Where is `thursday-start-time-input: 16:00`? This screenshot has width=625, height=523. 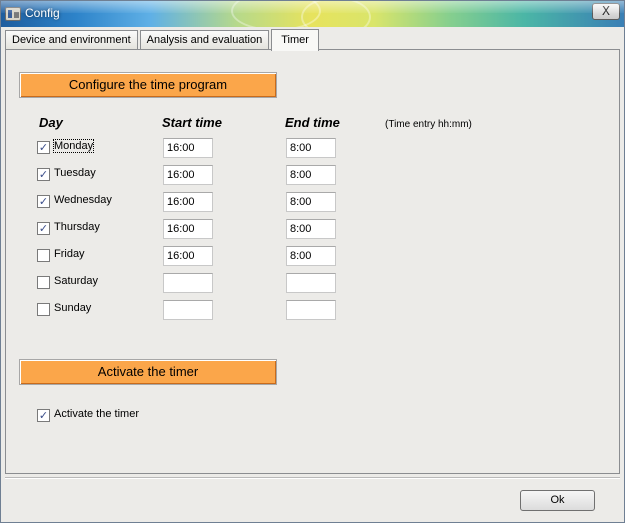
thursday-start-time-input: 16:00 is located at coordinates (188, 229).